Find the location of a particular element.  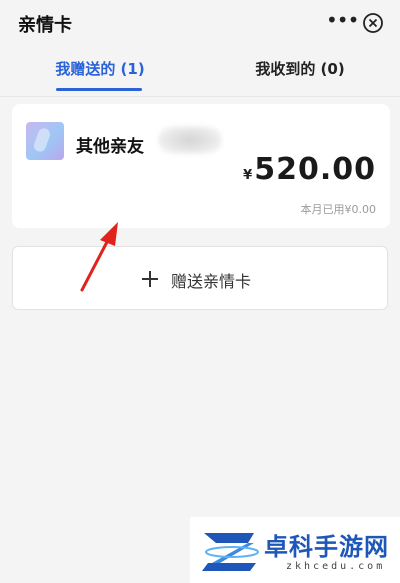

watermark: 卓科手游网 zkhcedu.com is located at coordinates (295, 550).